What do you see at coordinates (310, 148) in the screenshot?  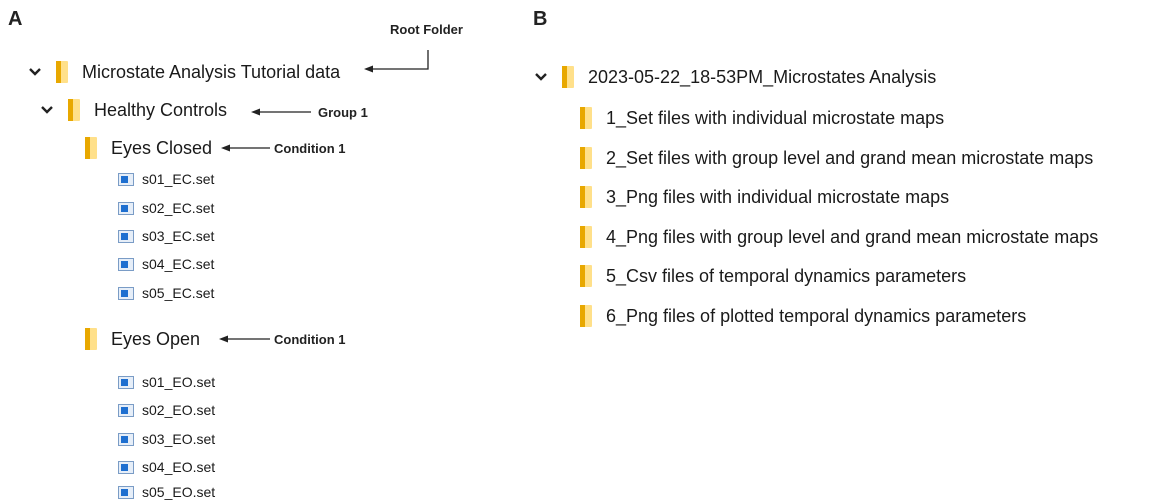 I see `annotation-condition-1-closed: Condition 1` at bounding box center [310, 148].